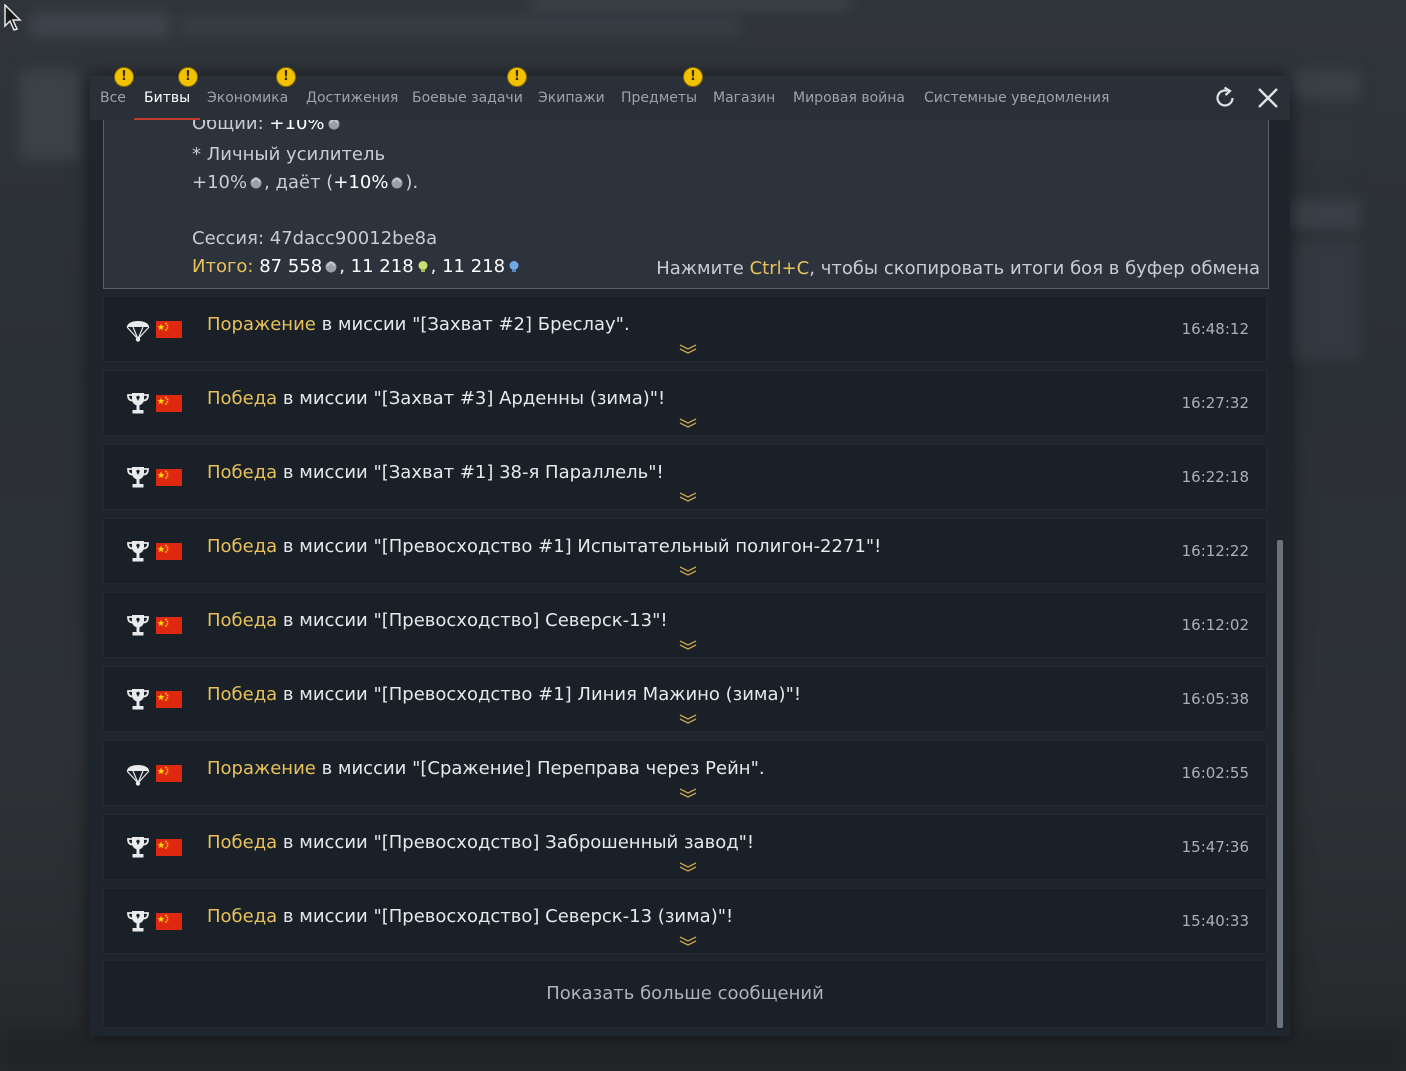 The height and width of the screenshot is (1071, 1406). Describe the element at coordinates (1268, 98) in the screenshot. I see `close-icon` at that location.